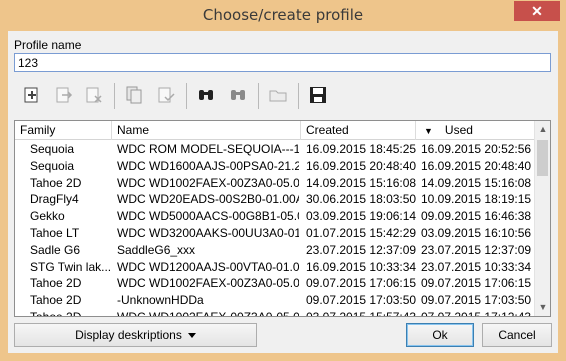 The image size is (566, 361). I want to click on cell-created: 16.09.2015 10:33:34, so click(361, 266).